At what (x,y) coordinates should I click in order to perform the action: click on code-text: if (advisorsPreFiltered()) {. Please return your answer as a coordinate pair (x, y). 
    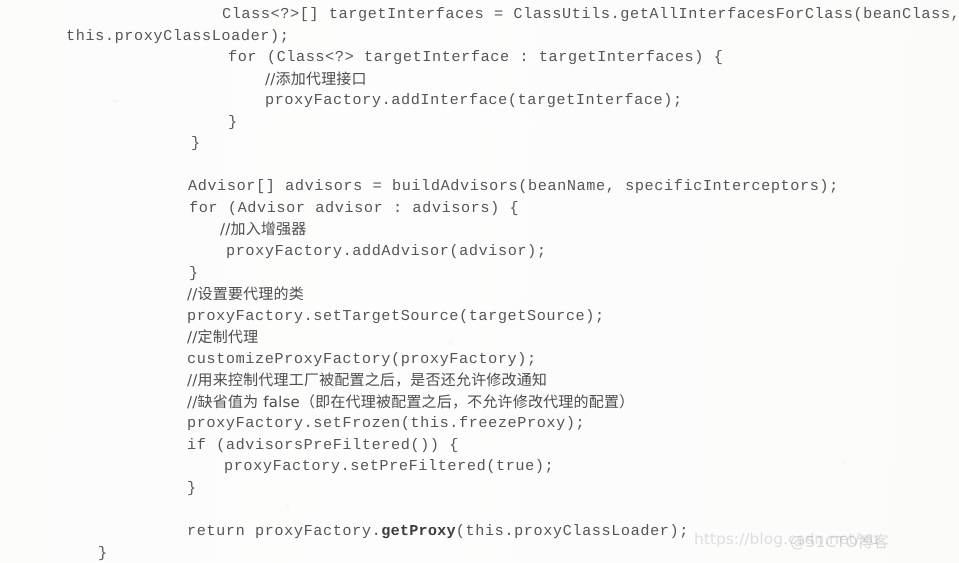
    Looking at the image, I should click on (323, 444).